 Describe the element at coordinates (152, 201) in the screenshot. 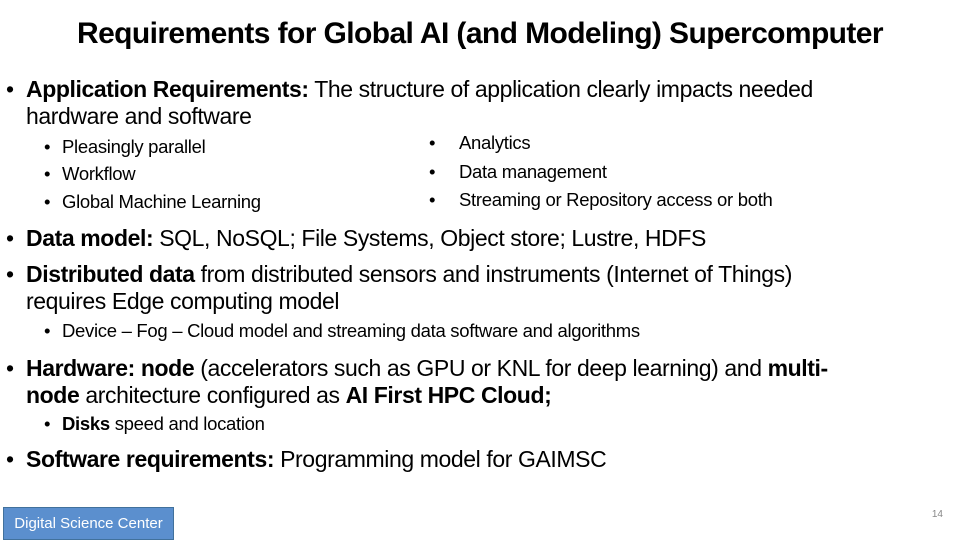

I see `list-item: • Global Machine Learning` at that location.